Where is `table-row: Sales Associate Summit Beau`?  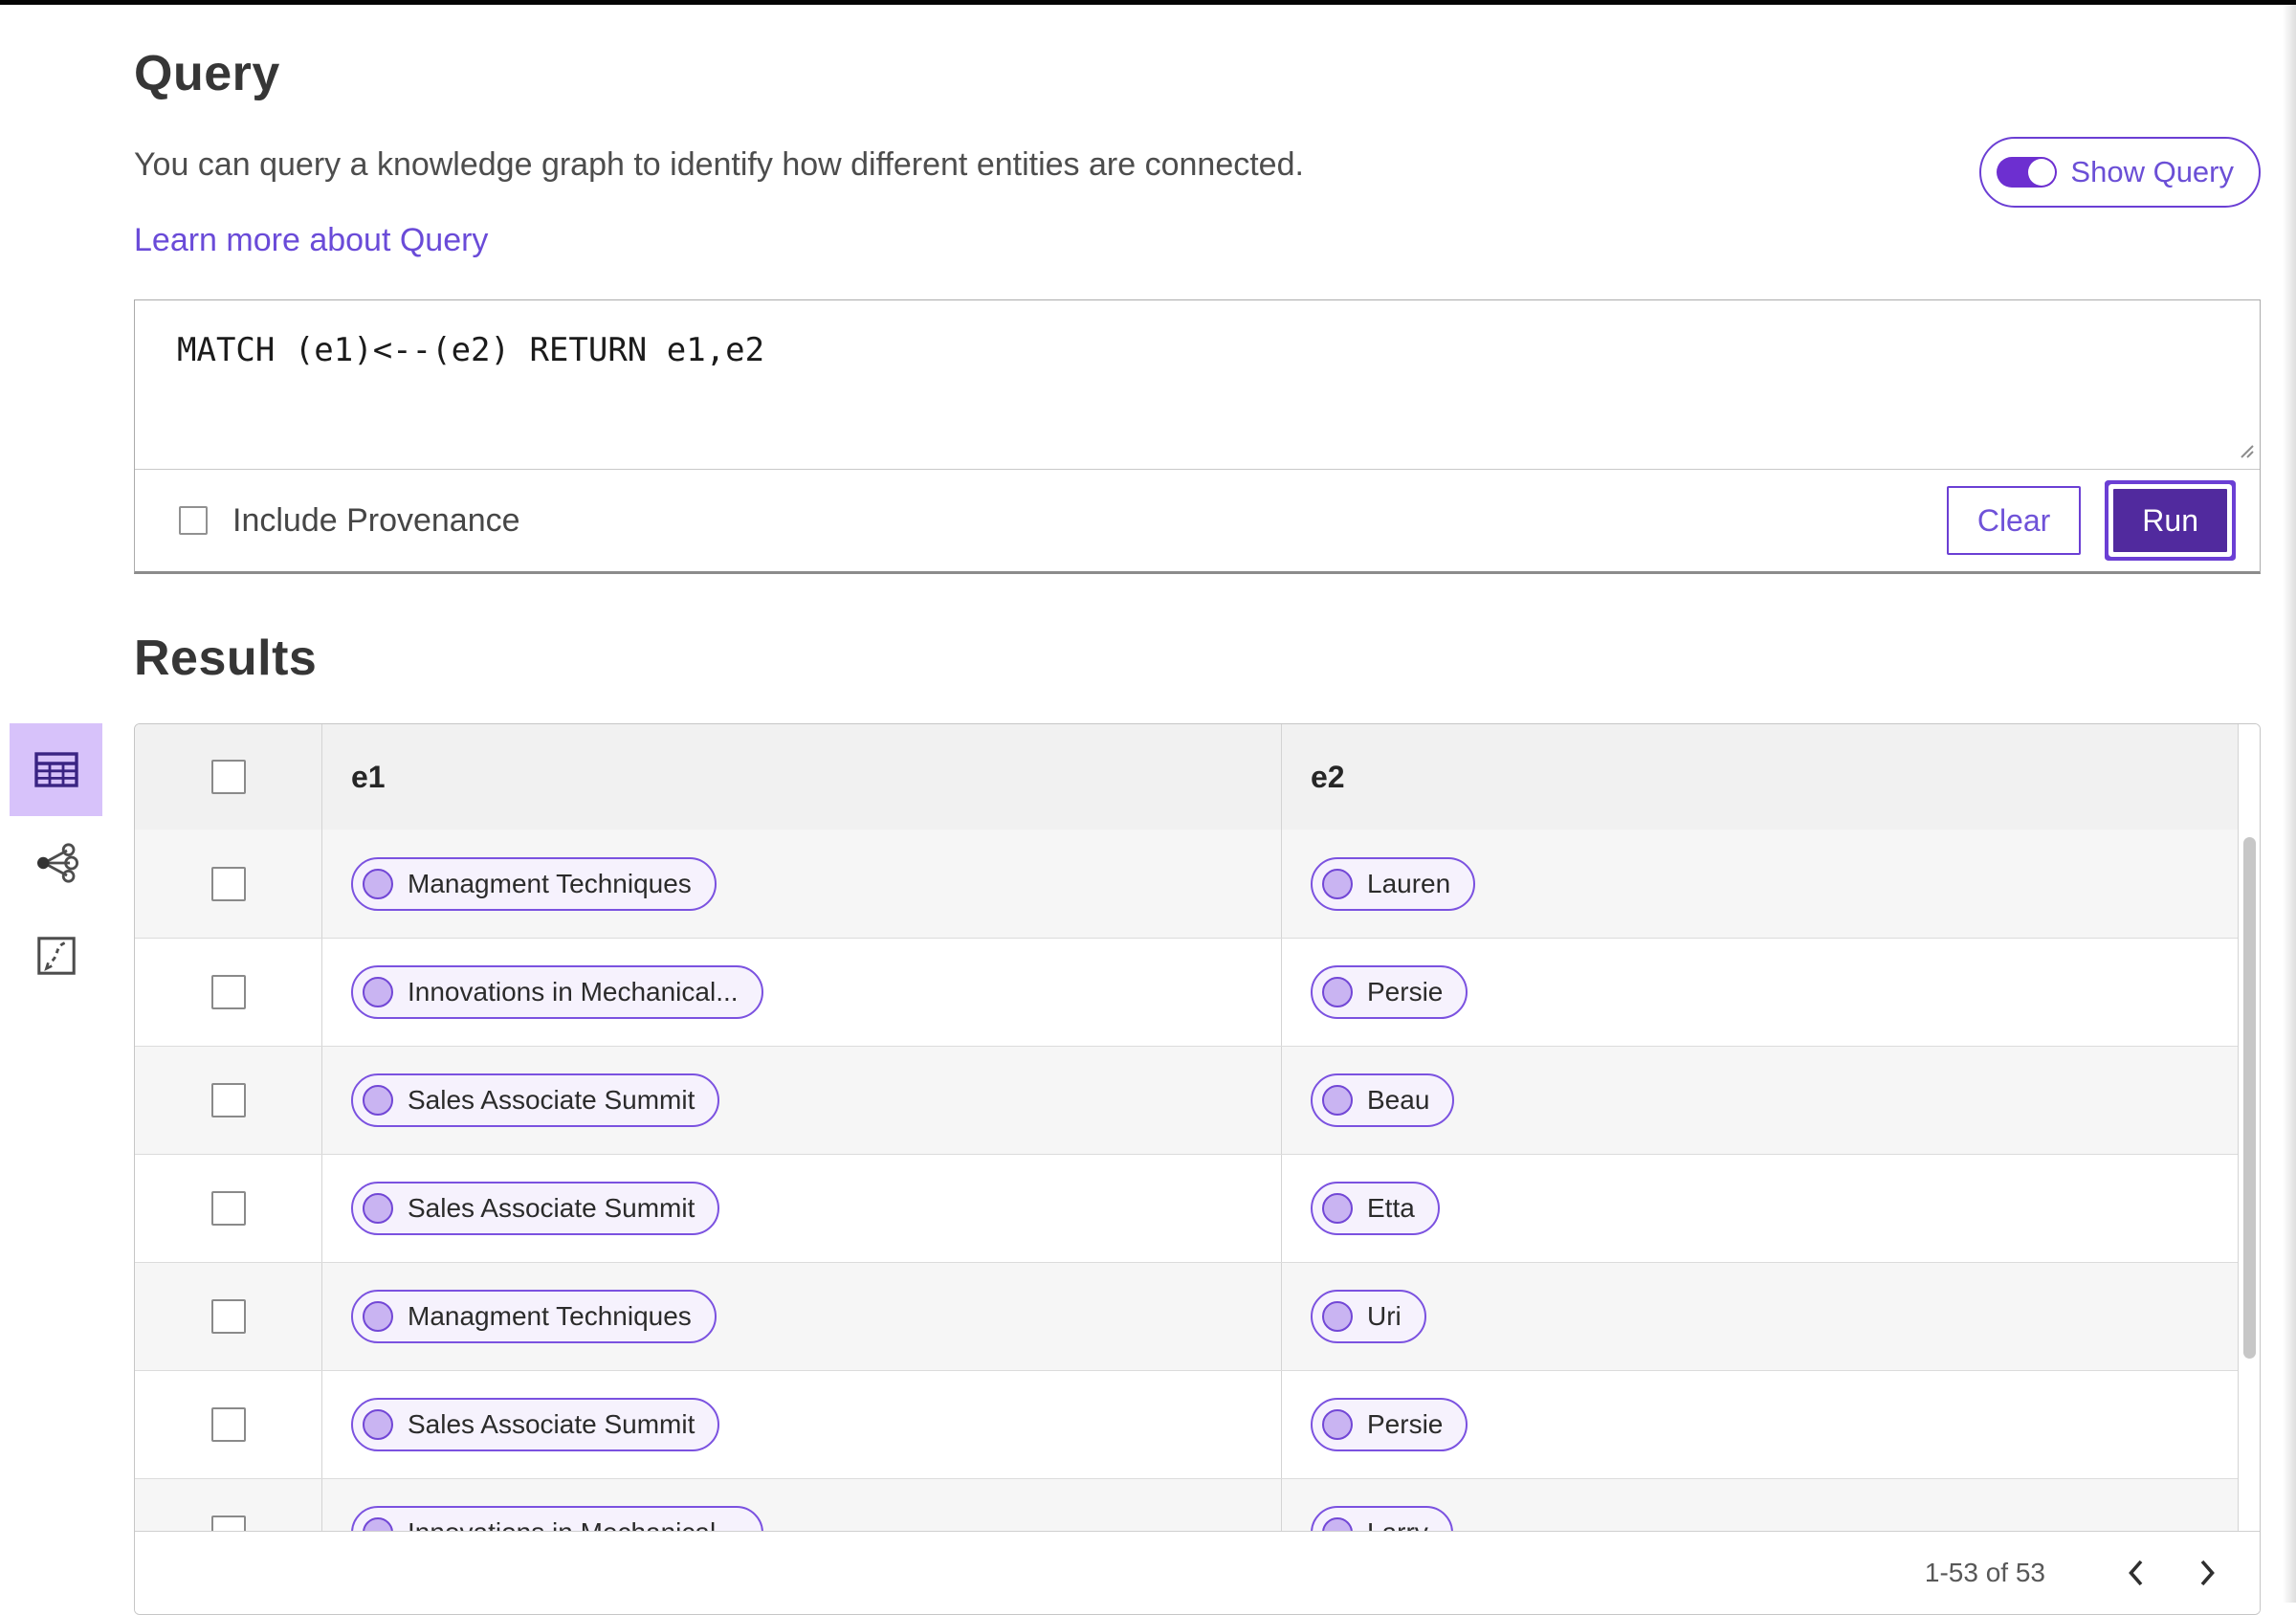 table-row: Sales Associate Summit Beau is located at coordinates (1198, 1100).